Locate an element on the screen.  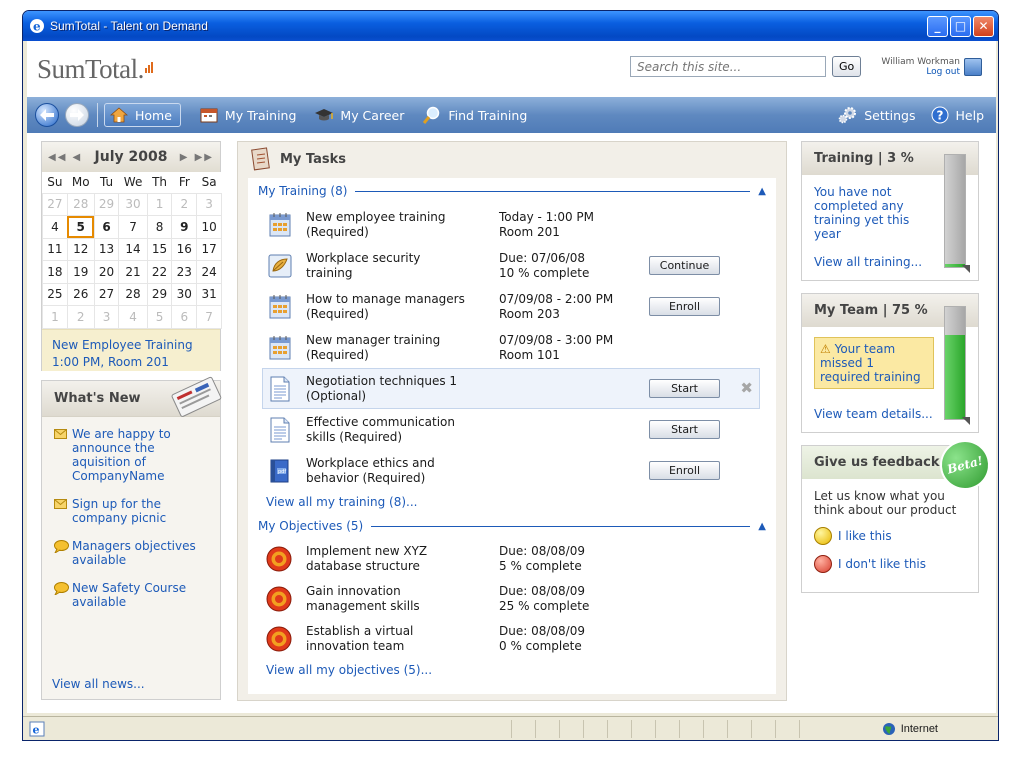
nav-help: ? Help is located at coordinates (957, 115).